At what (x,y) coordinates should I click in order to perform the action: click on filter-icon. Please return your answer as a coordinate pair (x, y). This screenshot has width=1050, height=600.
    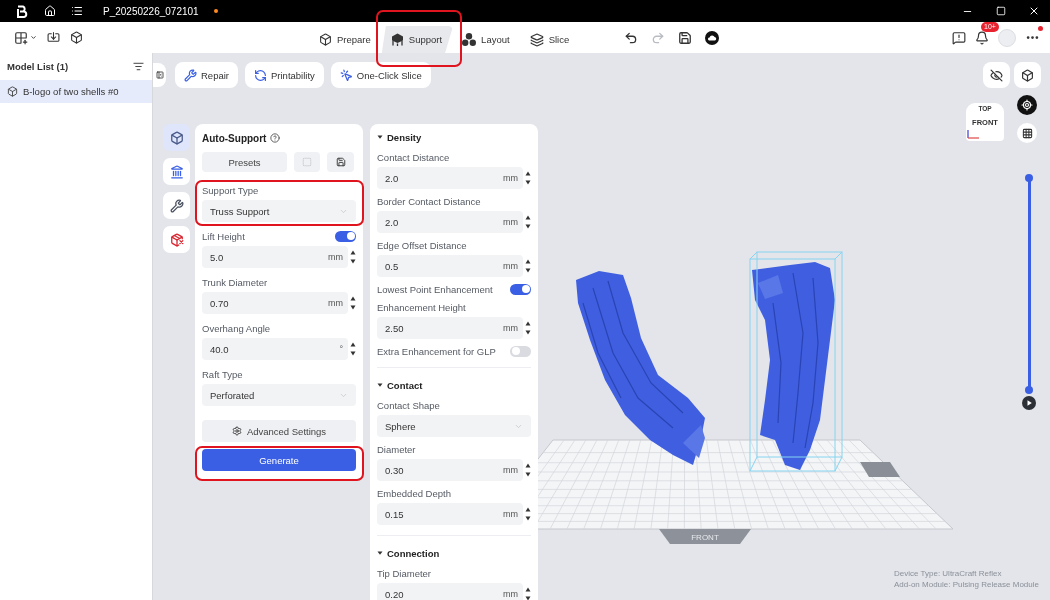
    Looking at the image, I should click on (138, 66).